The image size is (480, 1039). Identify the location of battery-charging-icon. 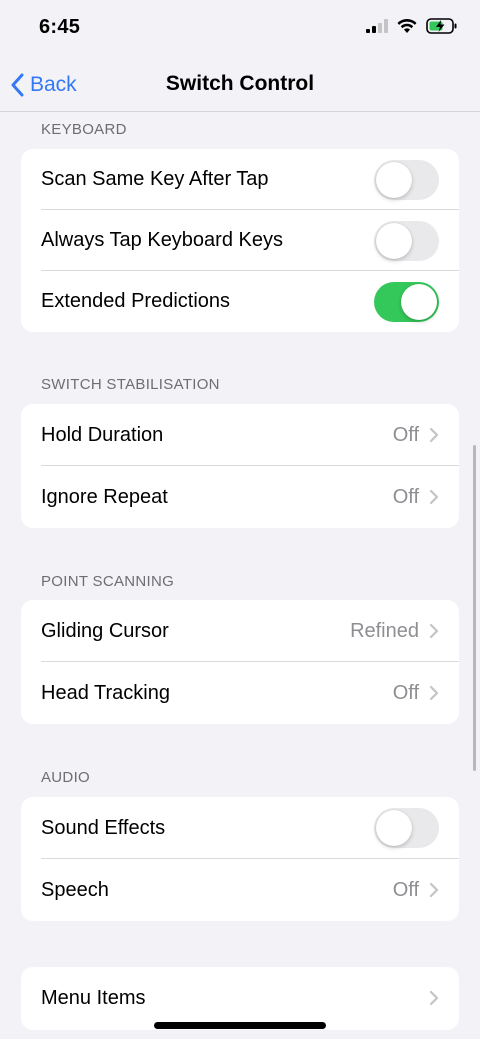
(441, 26).